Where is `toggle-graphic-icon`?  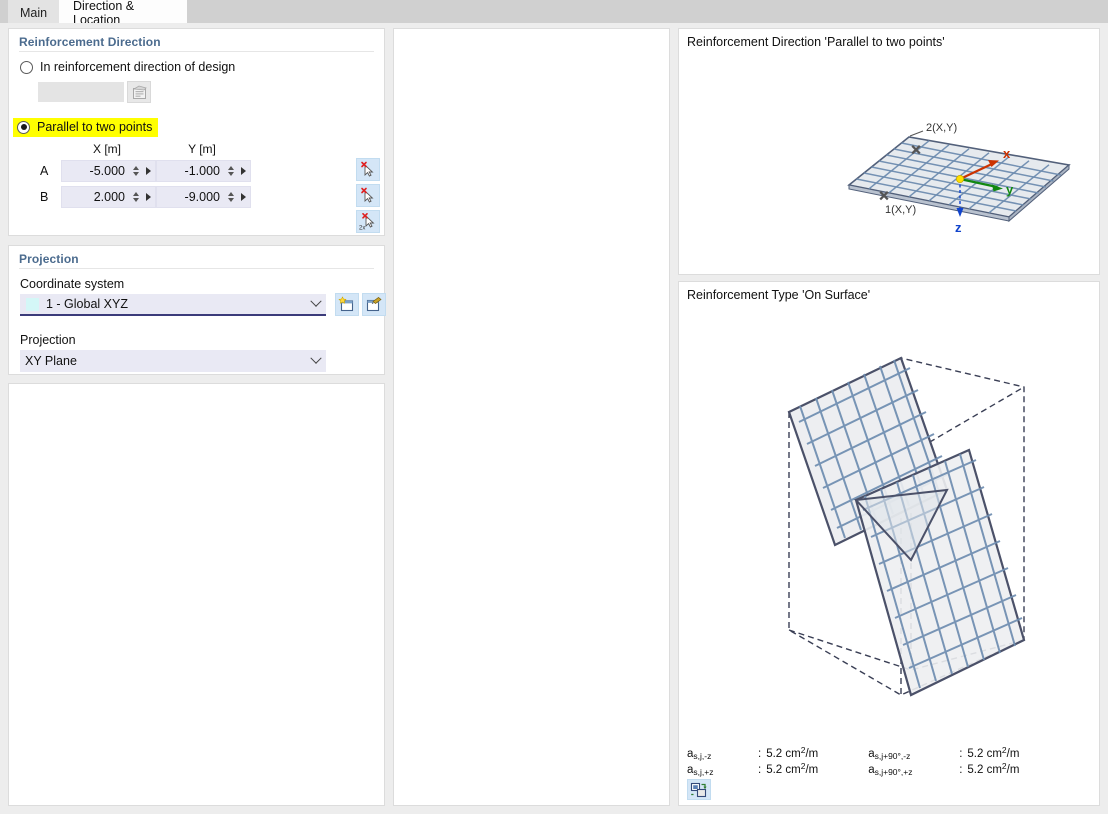
toggle-graphic-icon is located at coordinates (698, 789).